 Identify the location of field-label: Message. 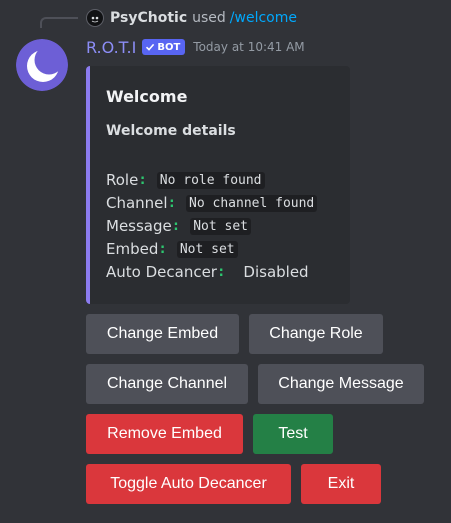
(139, 226).